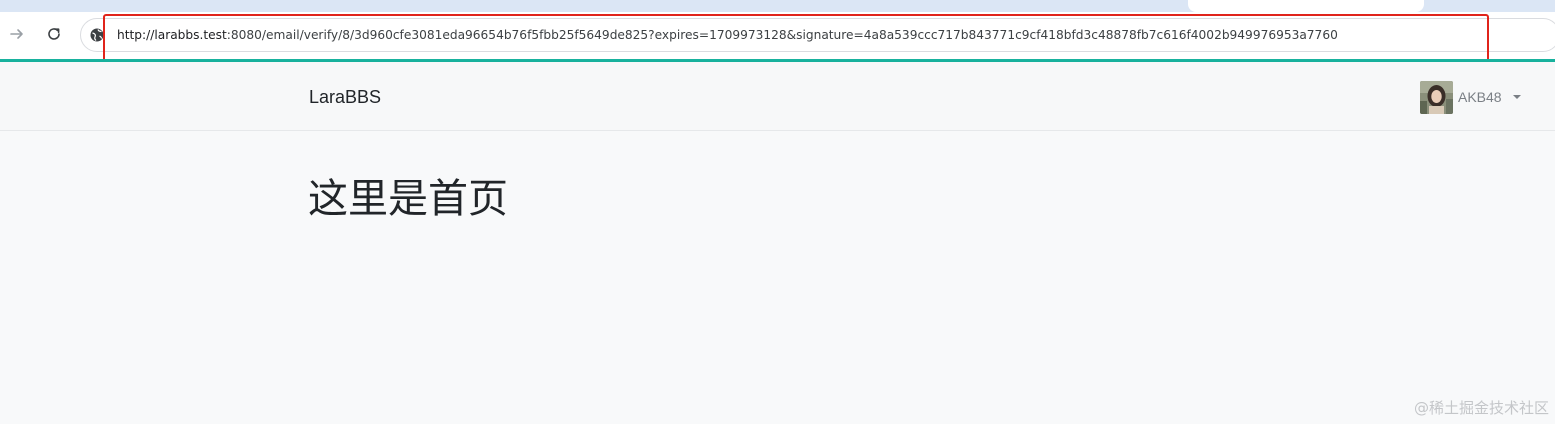  I want to click on active-tab, so click(1306, 6).